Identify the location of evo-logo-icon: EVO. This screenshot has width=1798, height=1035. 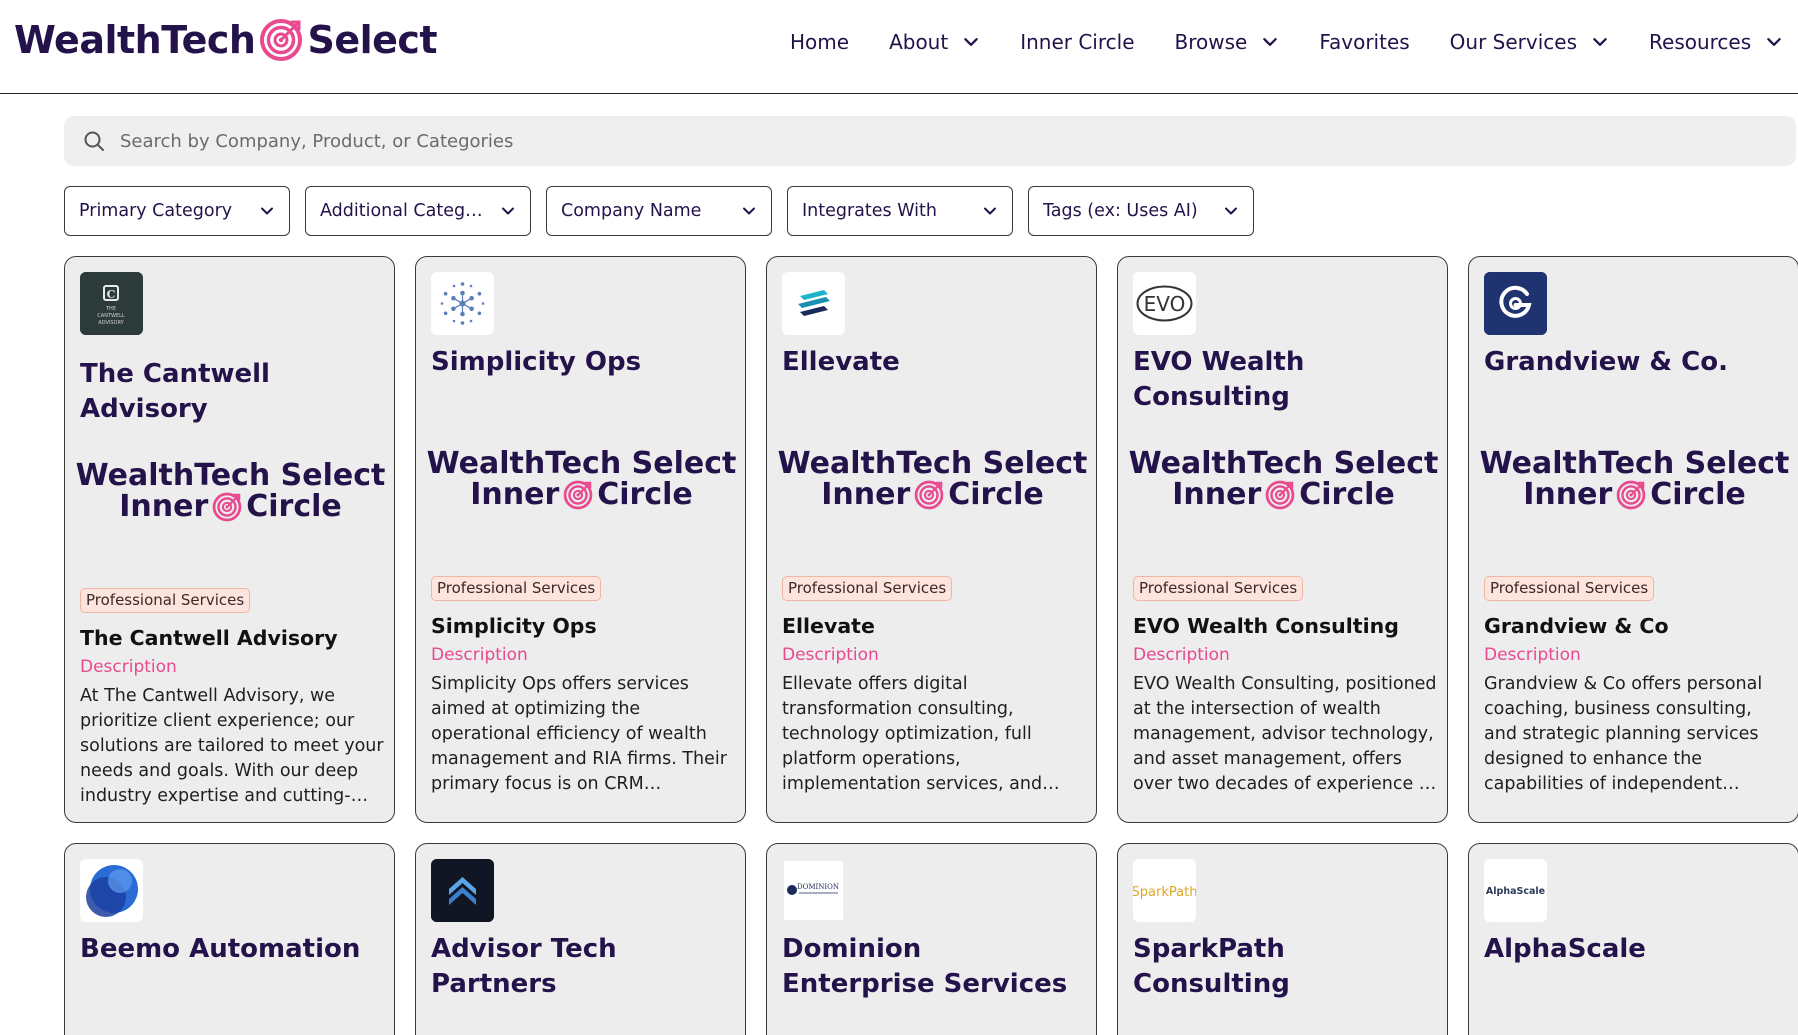
(1164, 303).